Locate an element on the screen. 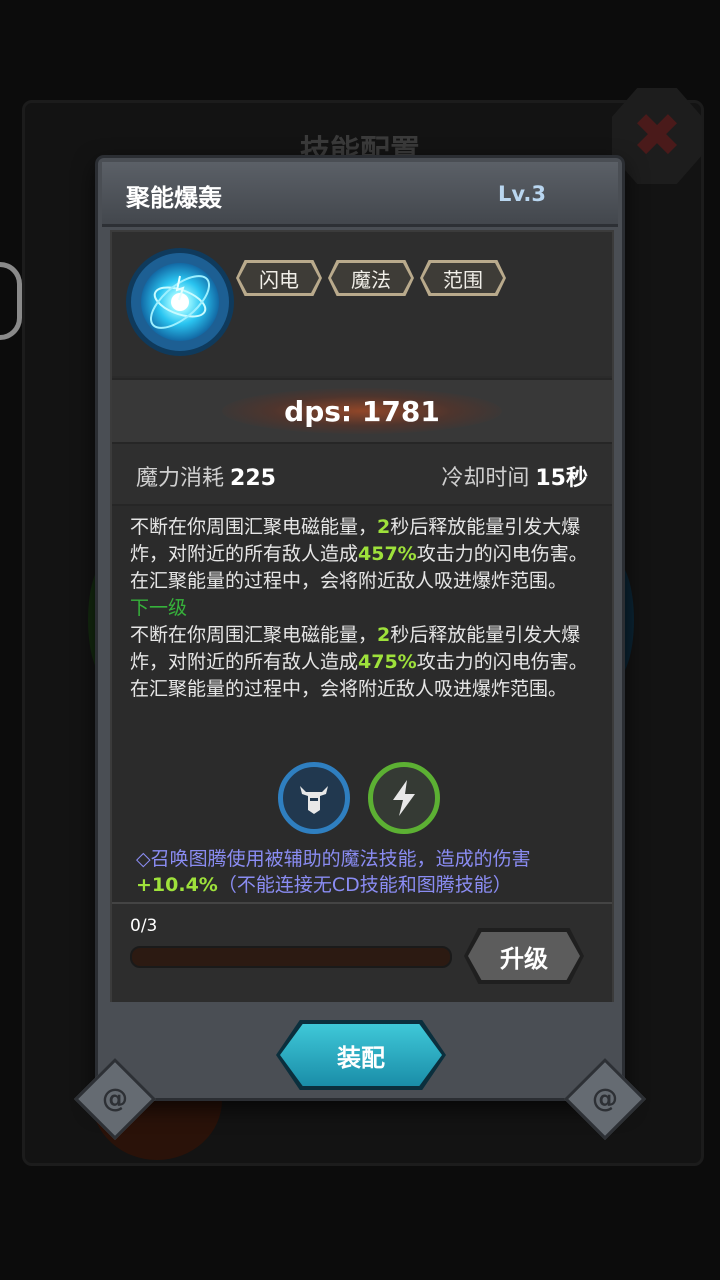 The width and height of the screenshot is (720, 1280). dps-value: dps: 1781 is located at coordinates (362, 411).